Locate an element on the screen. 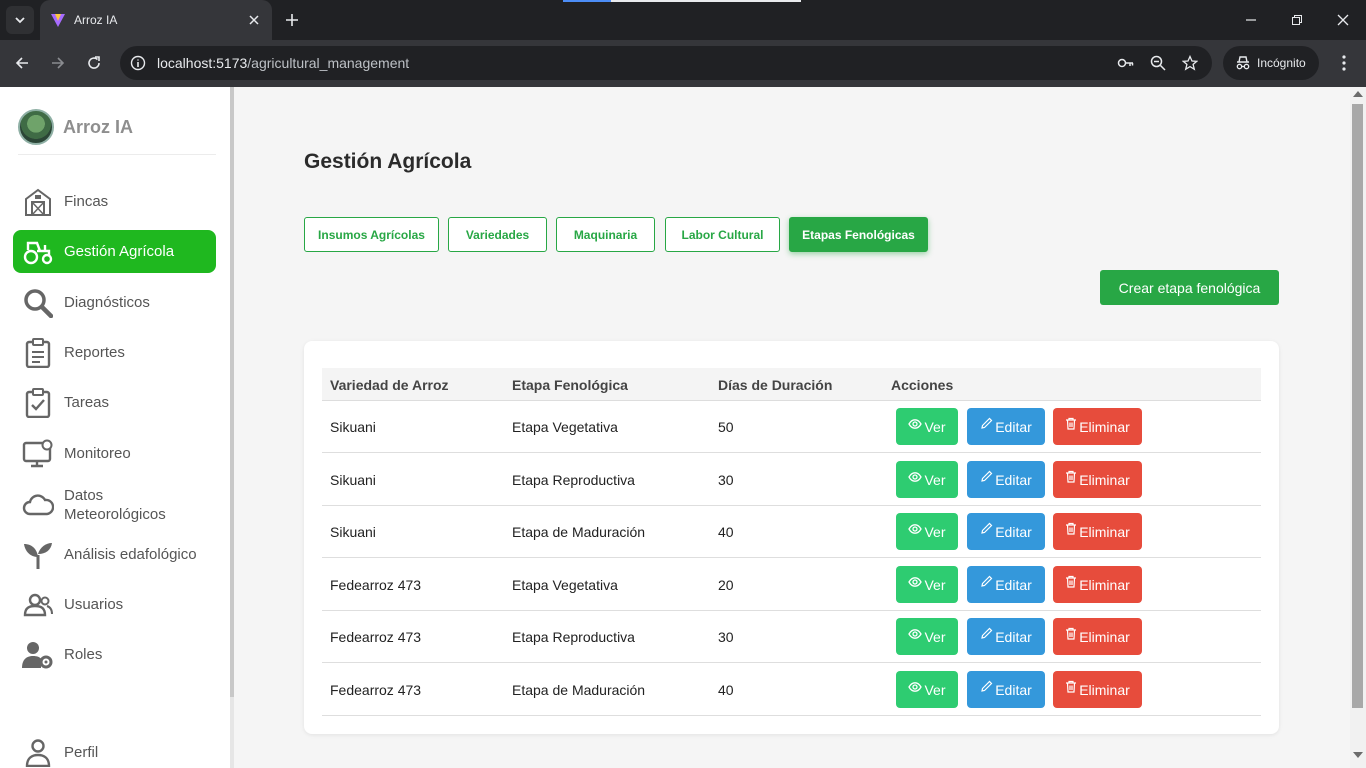  new-tab-button is located at coordinates (292, 20).